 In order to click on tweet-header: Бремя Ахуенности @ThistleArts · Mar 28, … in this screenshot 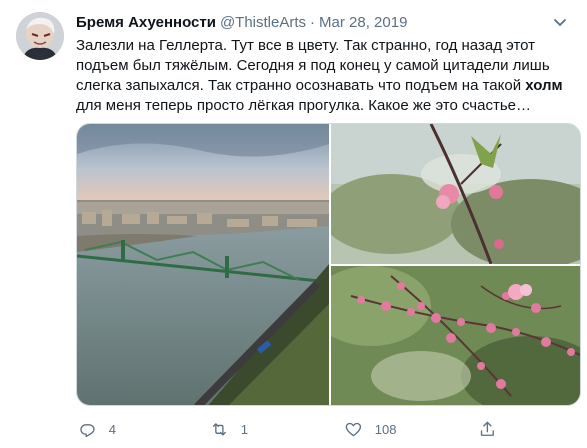, I will do `click(326, 22)`.